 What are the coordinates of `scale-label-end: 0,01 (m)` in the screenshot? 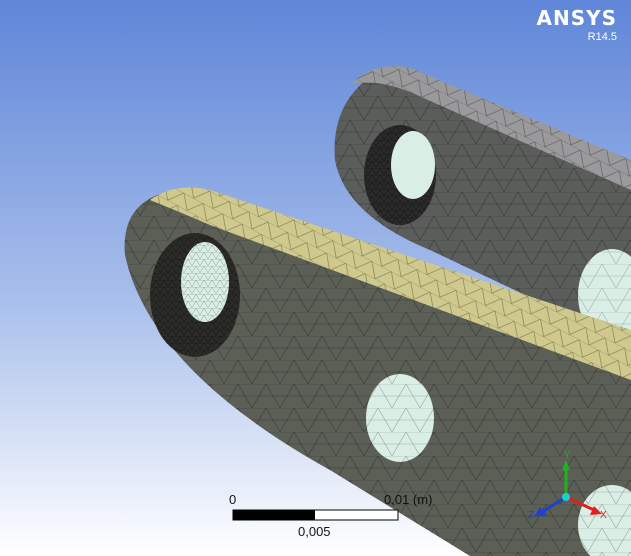 It's located at (408, 499).